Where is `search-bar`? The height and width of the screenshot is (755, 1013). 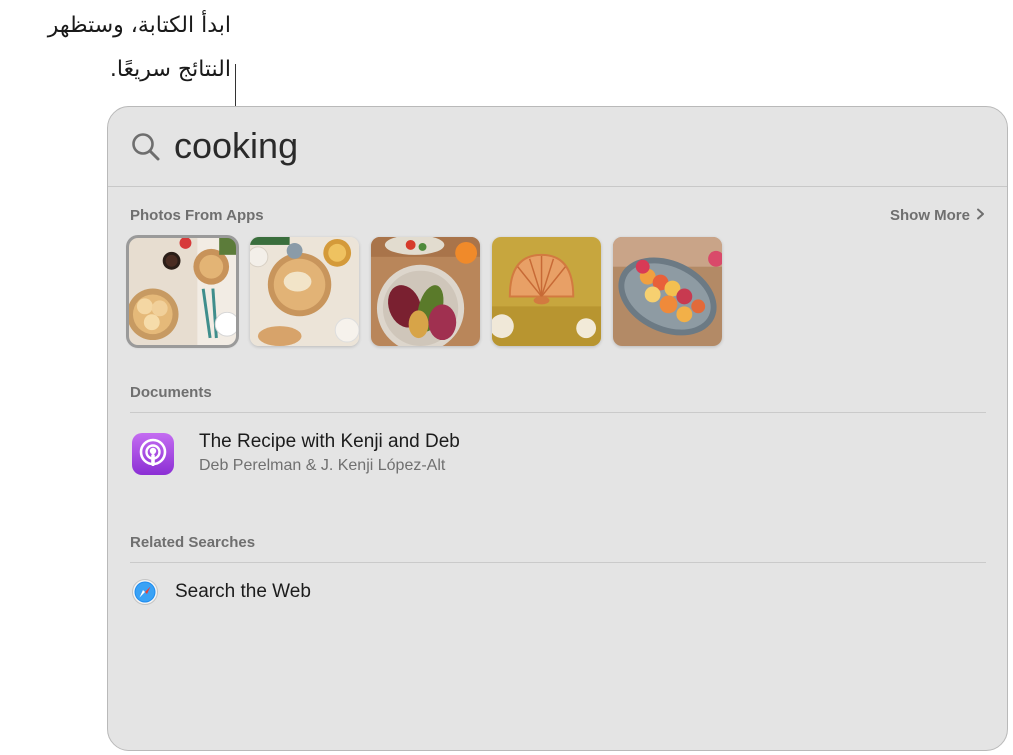 search-bar is located at coordinates (557, 147).